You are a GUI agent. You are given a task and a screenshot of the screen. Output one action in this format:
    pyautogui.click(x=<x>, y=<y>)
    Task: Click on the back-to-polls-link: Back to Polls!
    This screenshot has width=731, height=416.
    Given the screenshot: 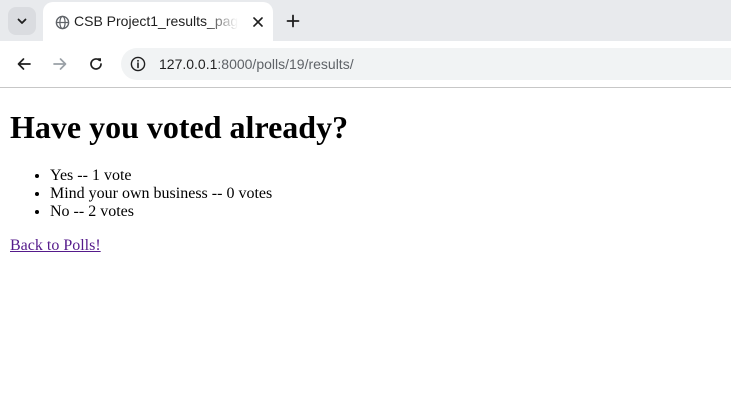 What is the action you would take?
    pyautogui.click(x=55, y=246)
    